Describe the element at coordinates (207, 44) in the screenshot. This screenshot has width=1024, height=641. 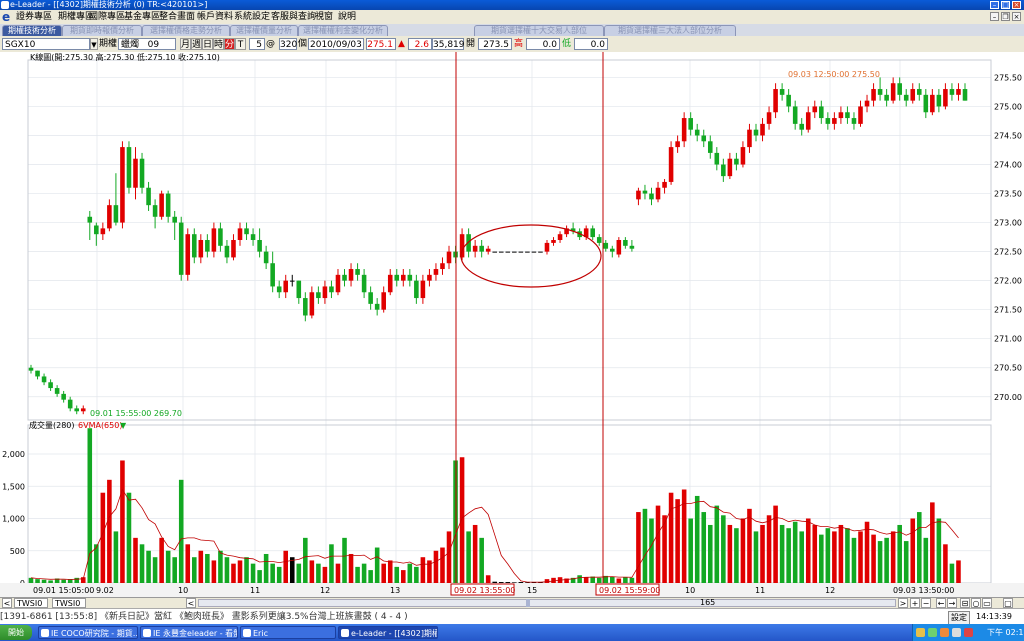
I see `daily-button: 日` at that location.